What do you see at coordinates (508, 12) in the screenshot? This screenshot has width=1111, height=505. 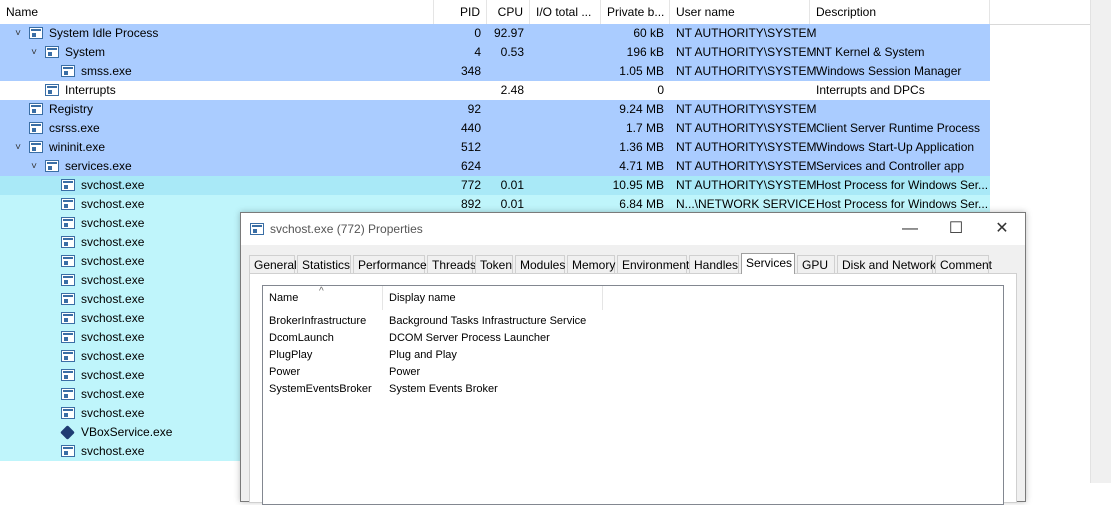 I see `column-header-cpu: CPU` at bounding box center [508, 12].